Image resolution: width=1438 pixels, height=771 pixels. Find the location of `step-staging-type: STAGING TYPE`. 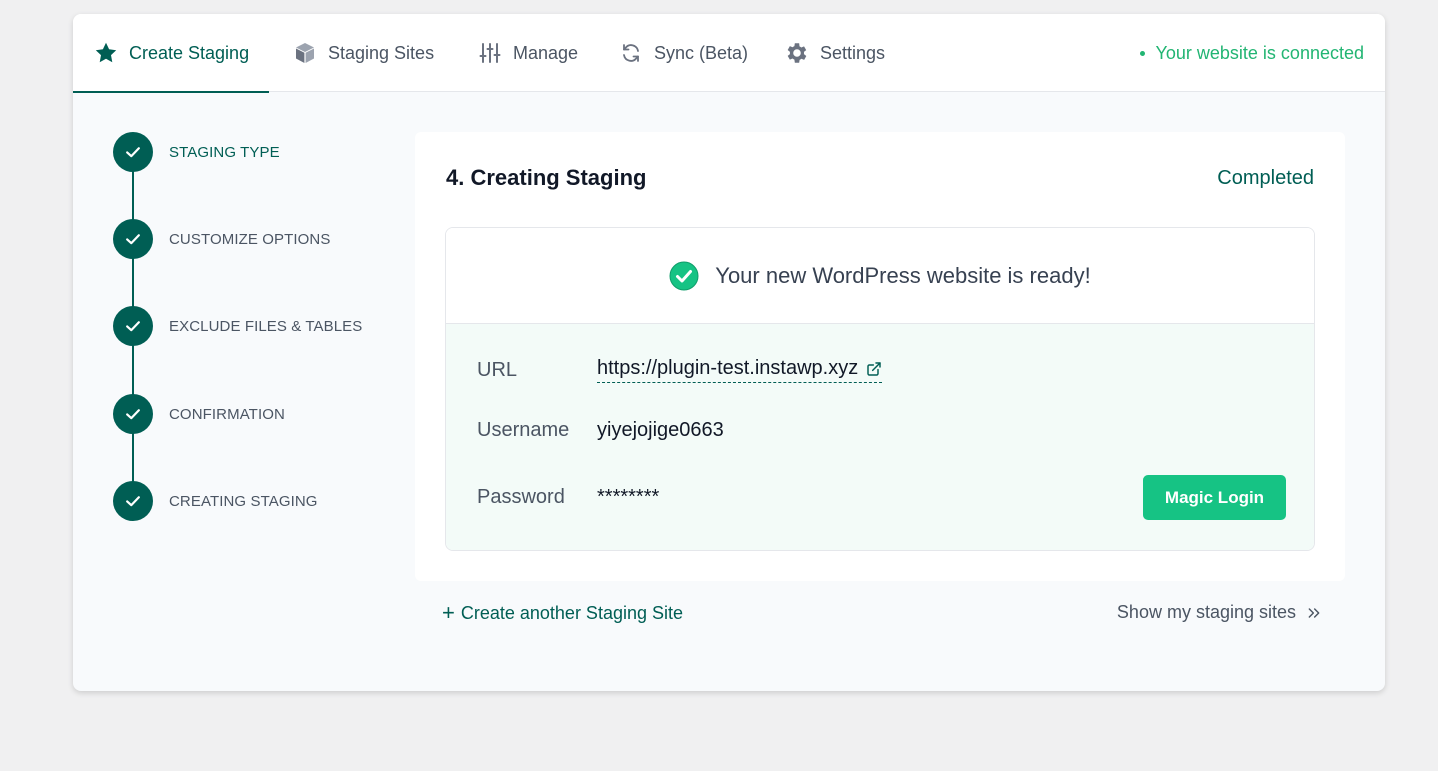

step-staging-type: STAGING TYPE is located at coordinates (196, 152).